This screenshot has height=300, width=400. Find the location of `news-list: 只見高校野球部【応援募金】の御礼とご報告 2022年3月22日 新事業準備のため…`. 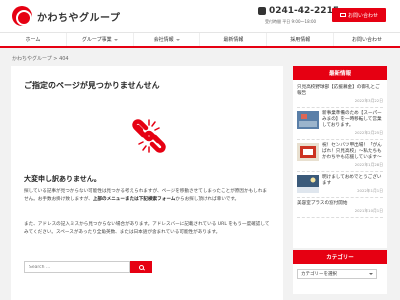

news-list: 只見高校野球部【応援募金】の御礼とご報告 2022年3月22日 新事業準備のため… is located at coordinates (340, 164).